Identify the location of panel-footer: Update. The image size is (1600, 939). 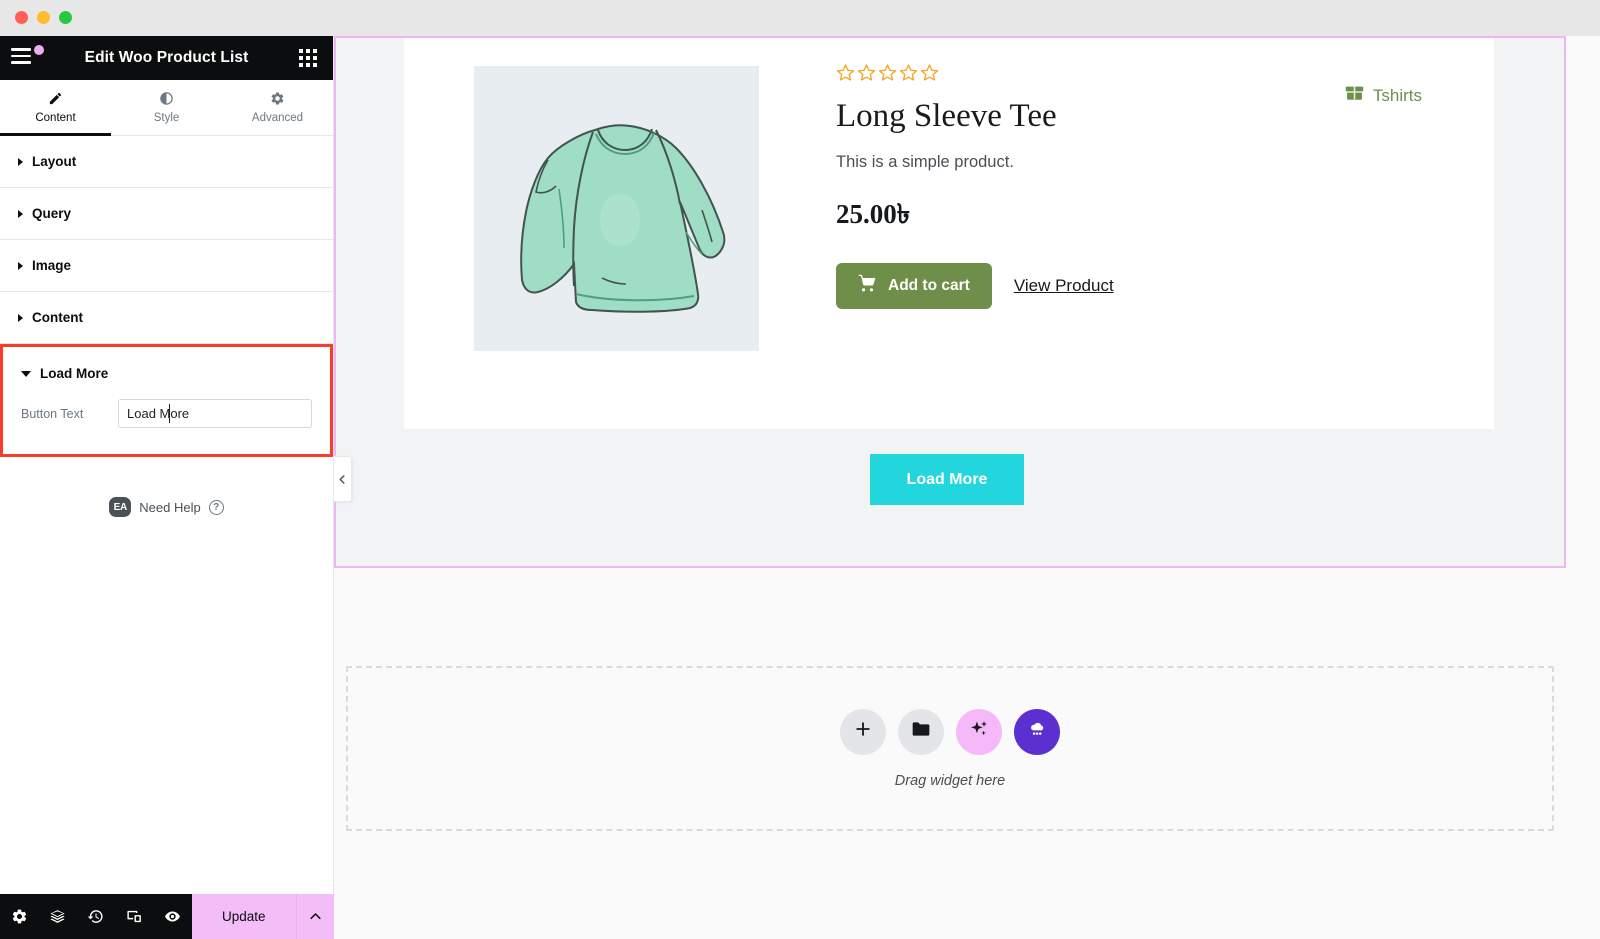
(167, 916).